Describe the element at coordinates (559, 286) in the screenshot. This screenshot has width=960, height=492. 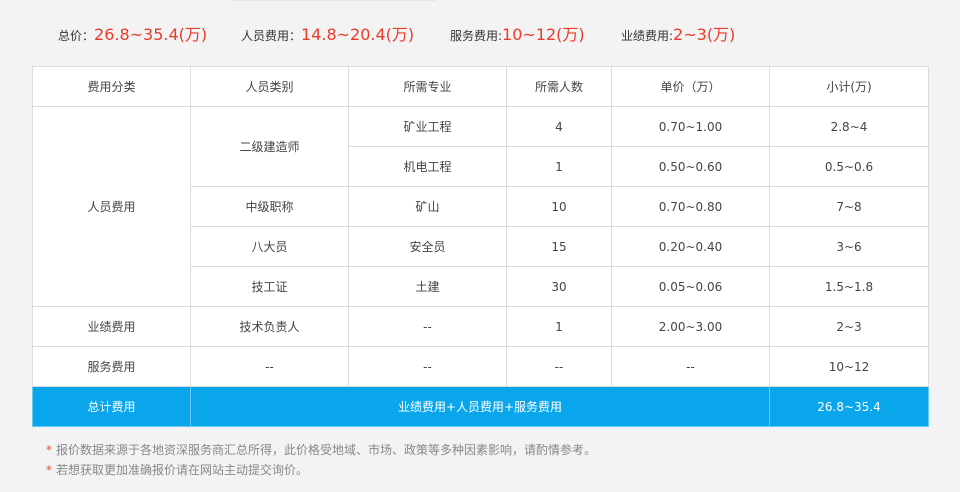
I see `count-cell: 30` at that location.